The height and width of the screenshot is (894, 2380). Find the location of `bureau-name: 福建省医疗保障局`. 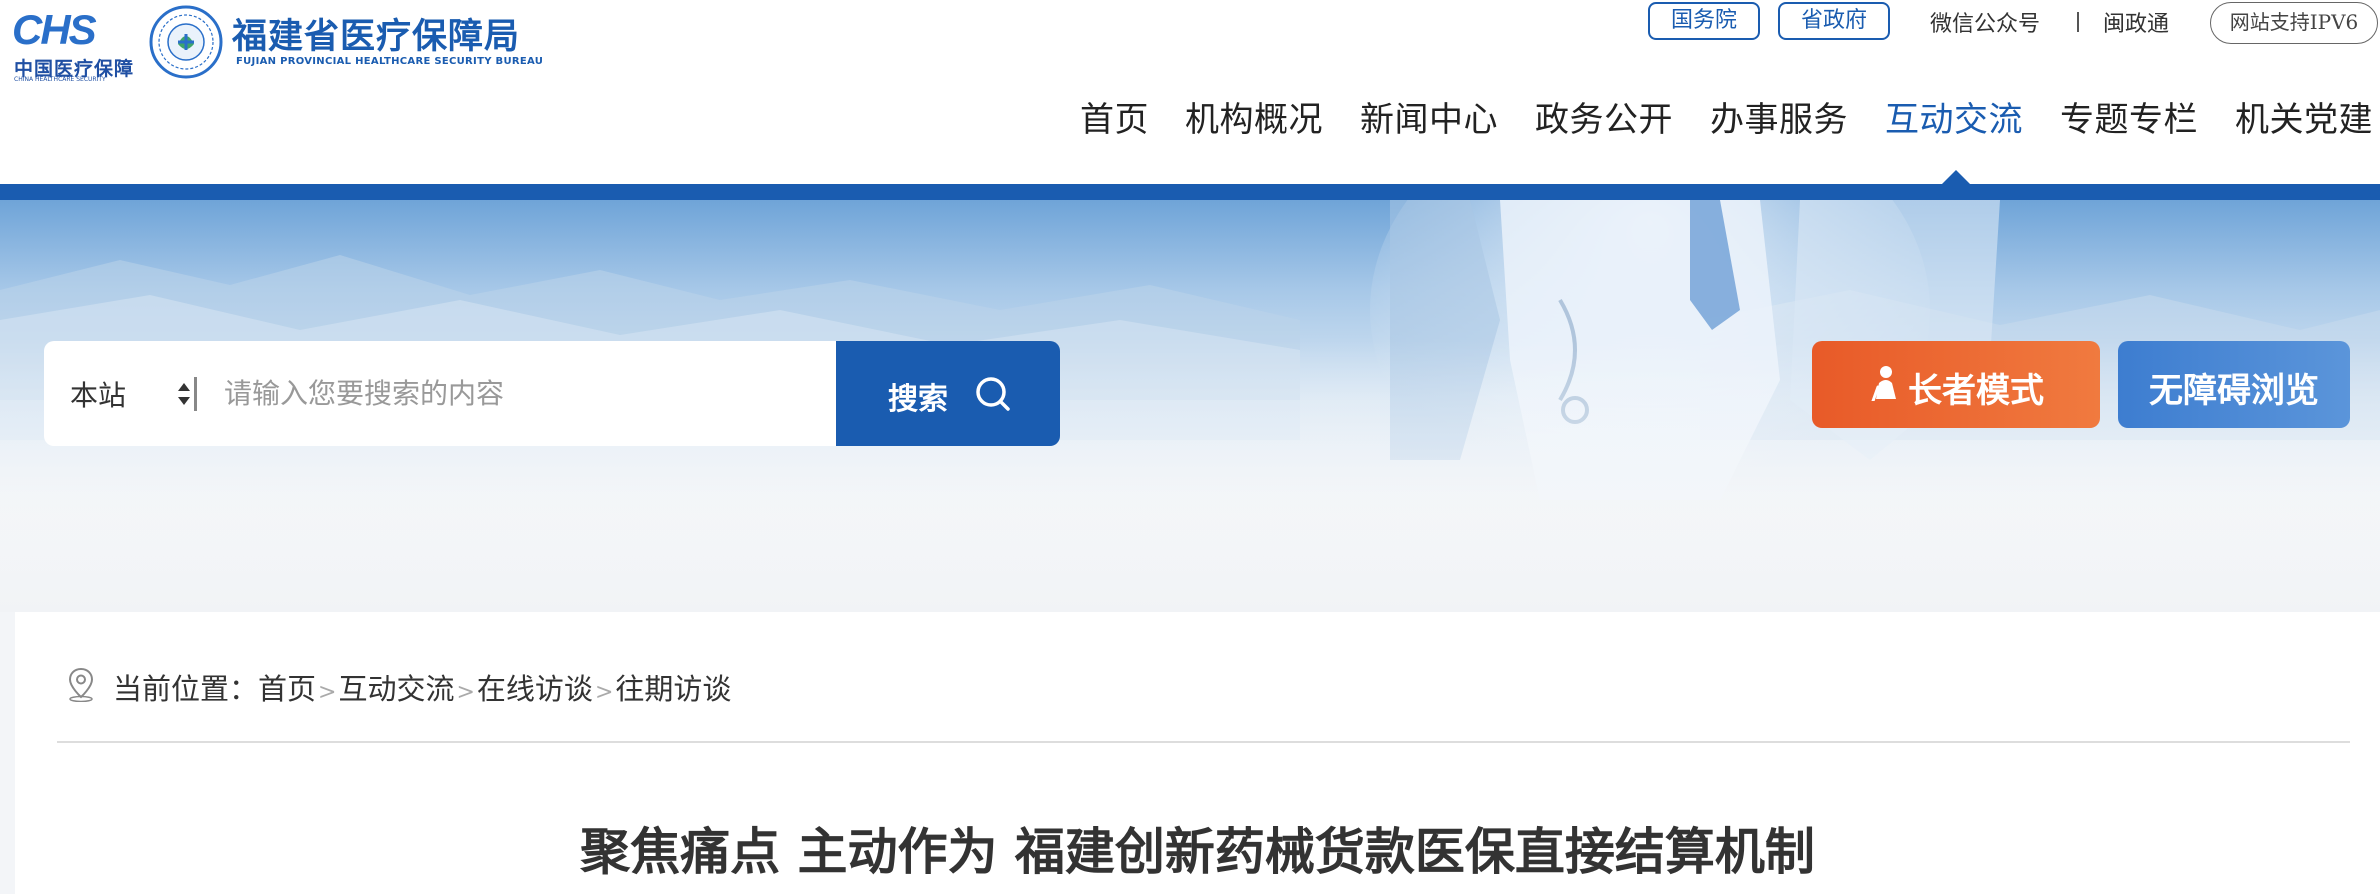

bureau-name: 福建省医疗保障局 is located at coordinates (376, 33).